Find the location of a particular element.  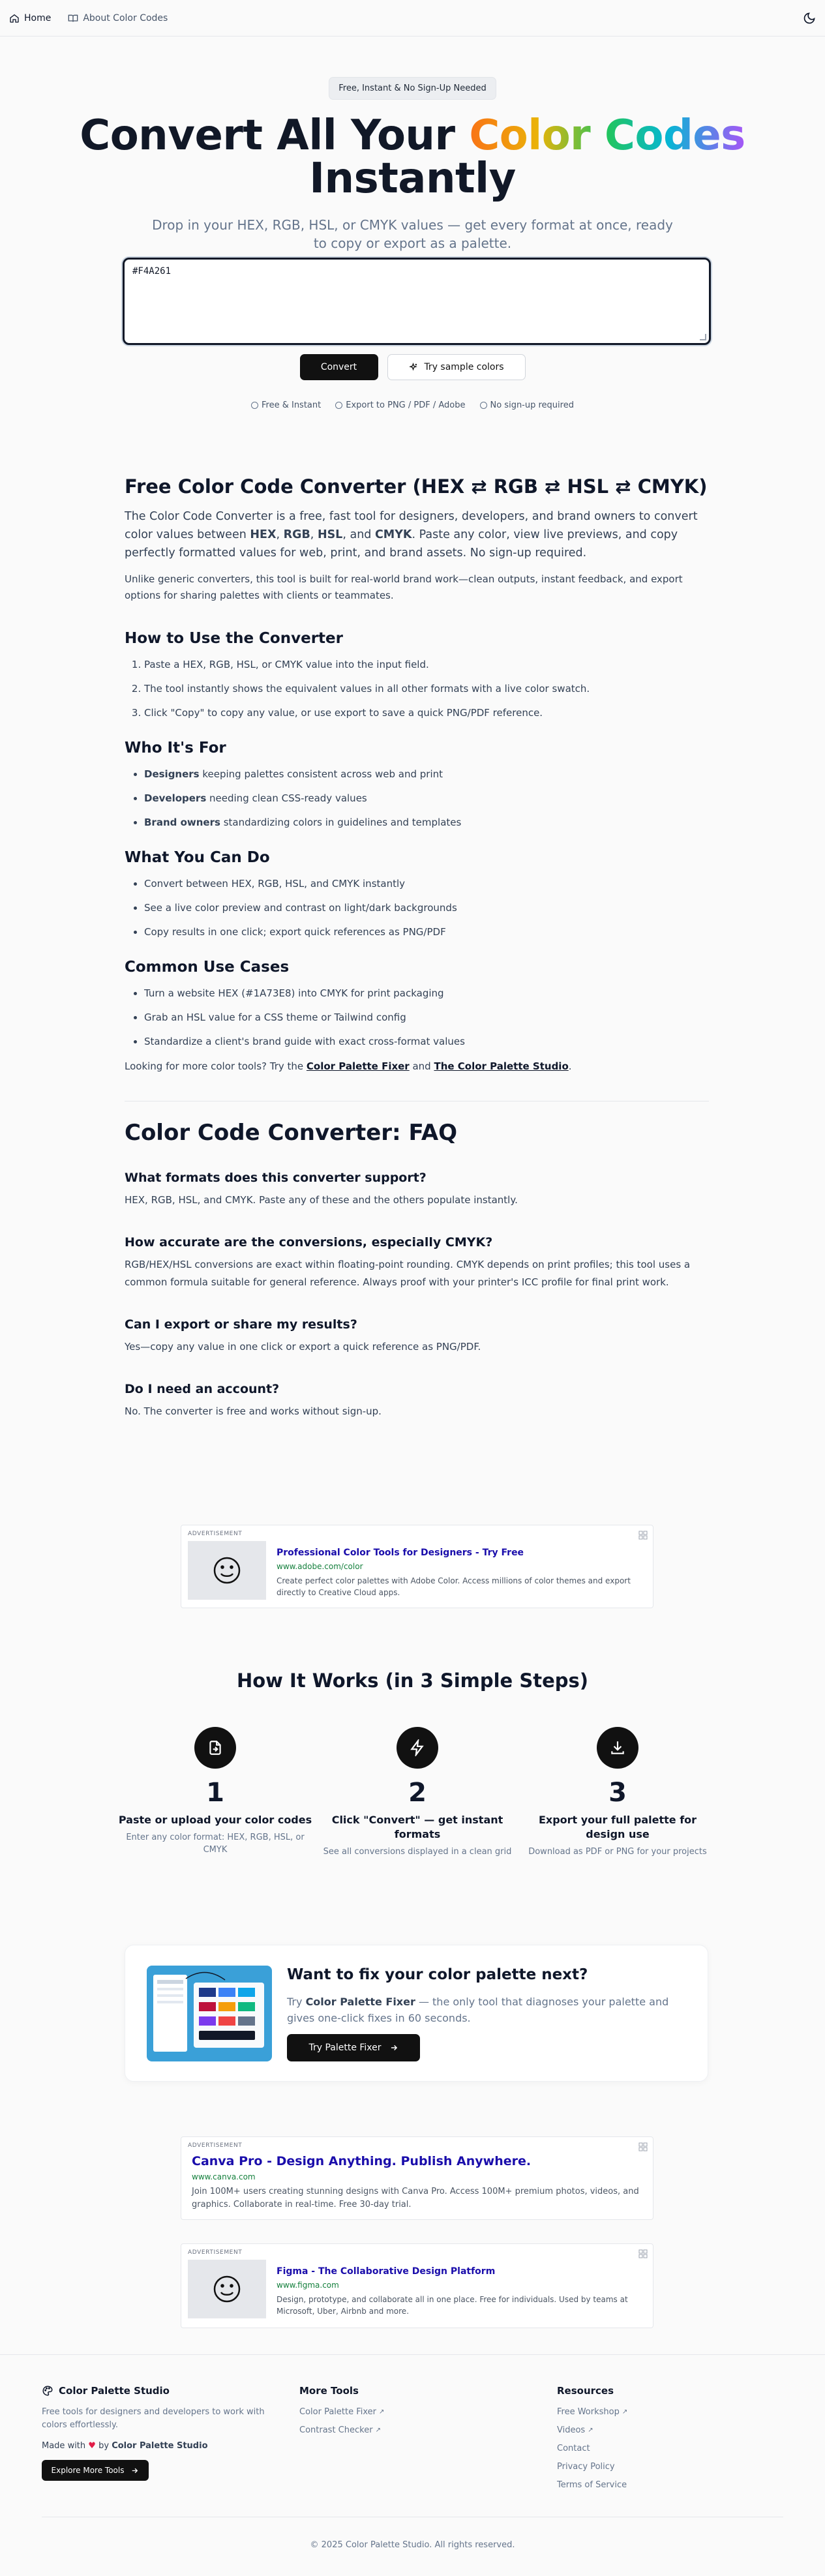

convert-button: Convert is located at coordinates (339, 367).